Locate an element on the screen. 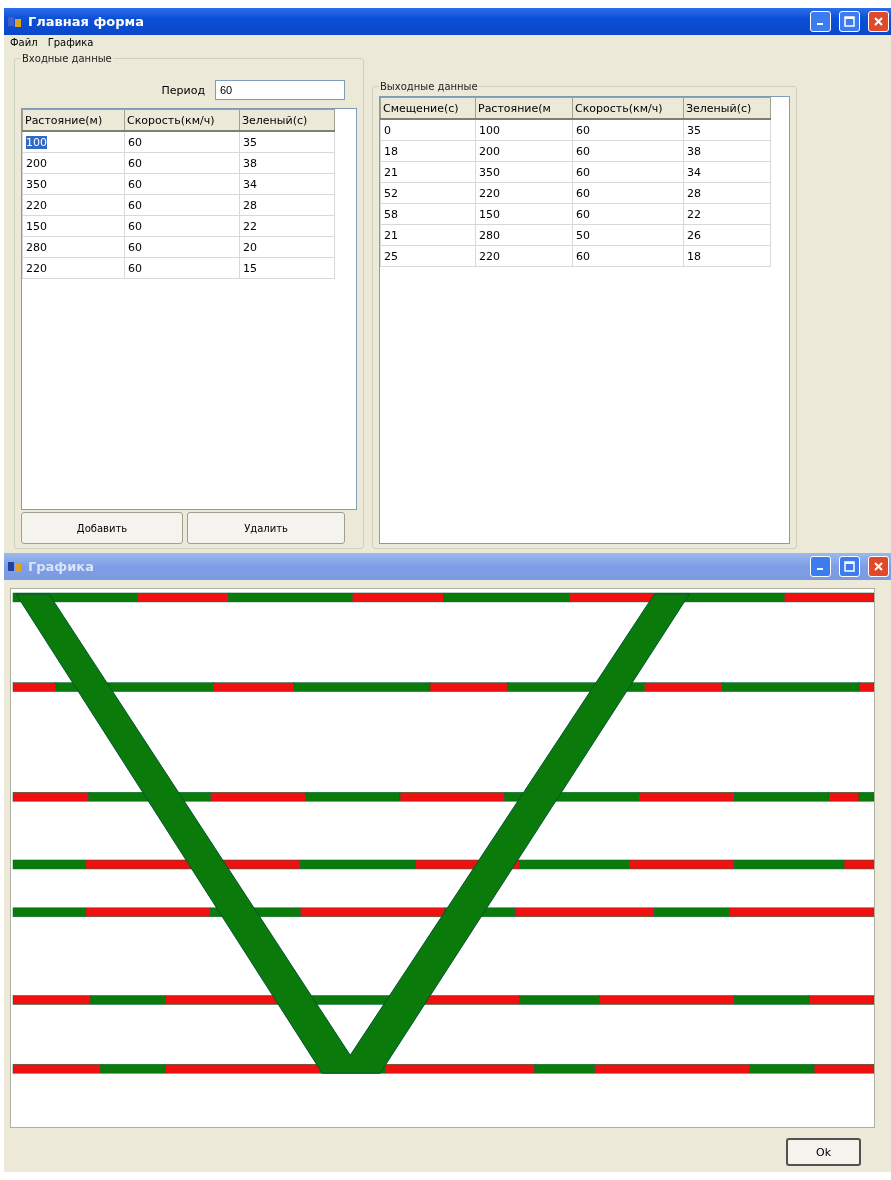 The image size is (891, 1180). table-cell: 0 is located at coordinates (428, 130).